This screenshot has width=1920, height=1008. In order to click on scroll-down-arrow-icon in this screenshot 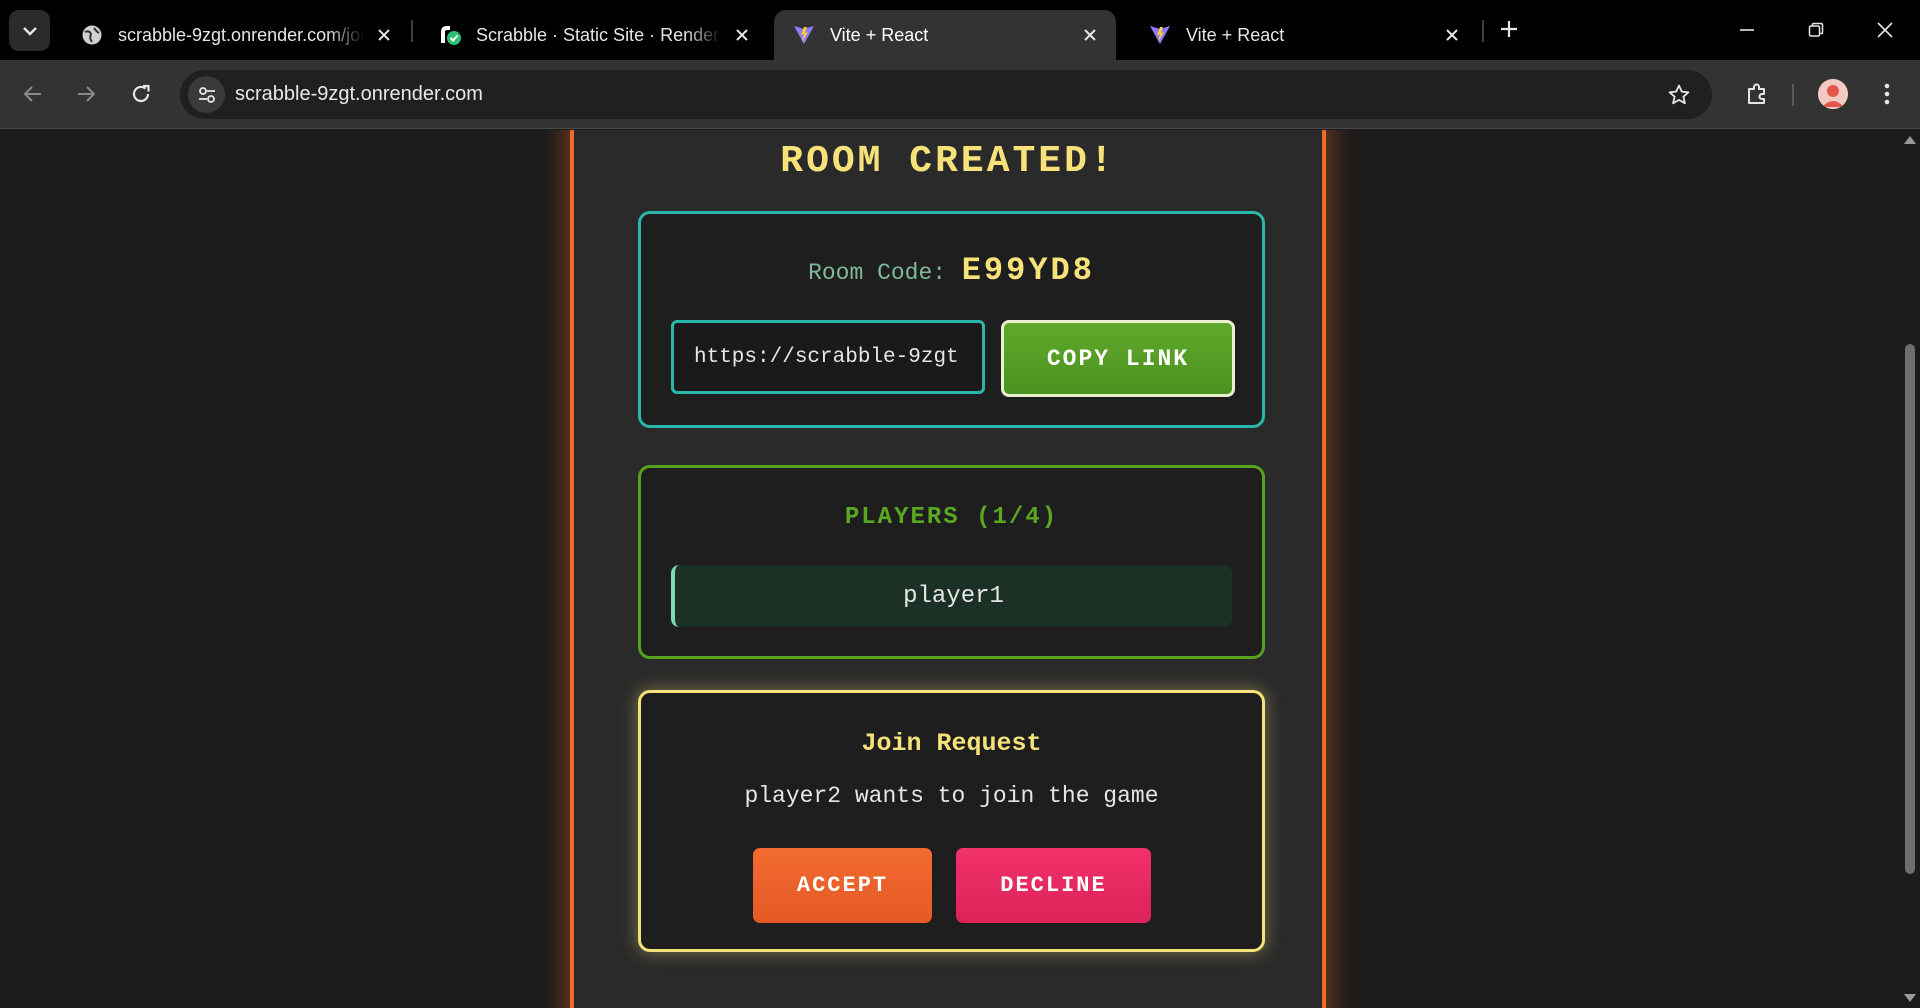, I will do `click(1910, 998)`.